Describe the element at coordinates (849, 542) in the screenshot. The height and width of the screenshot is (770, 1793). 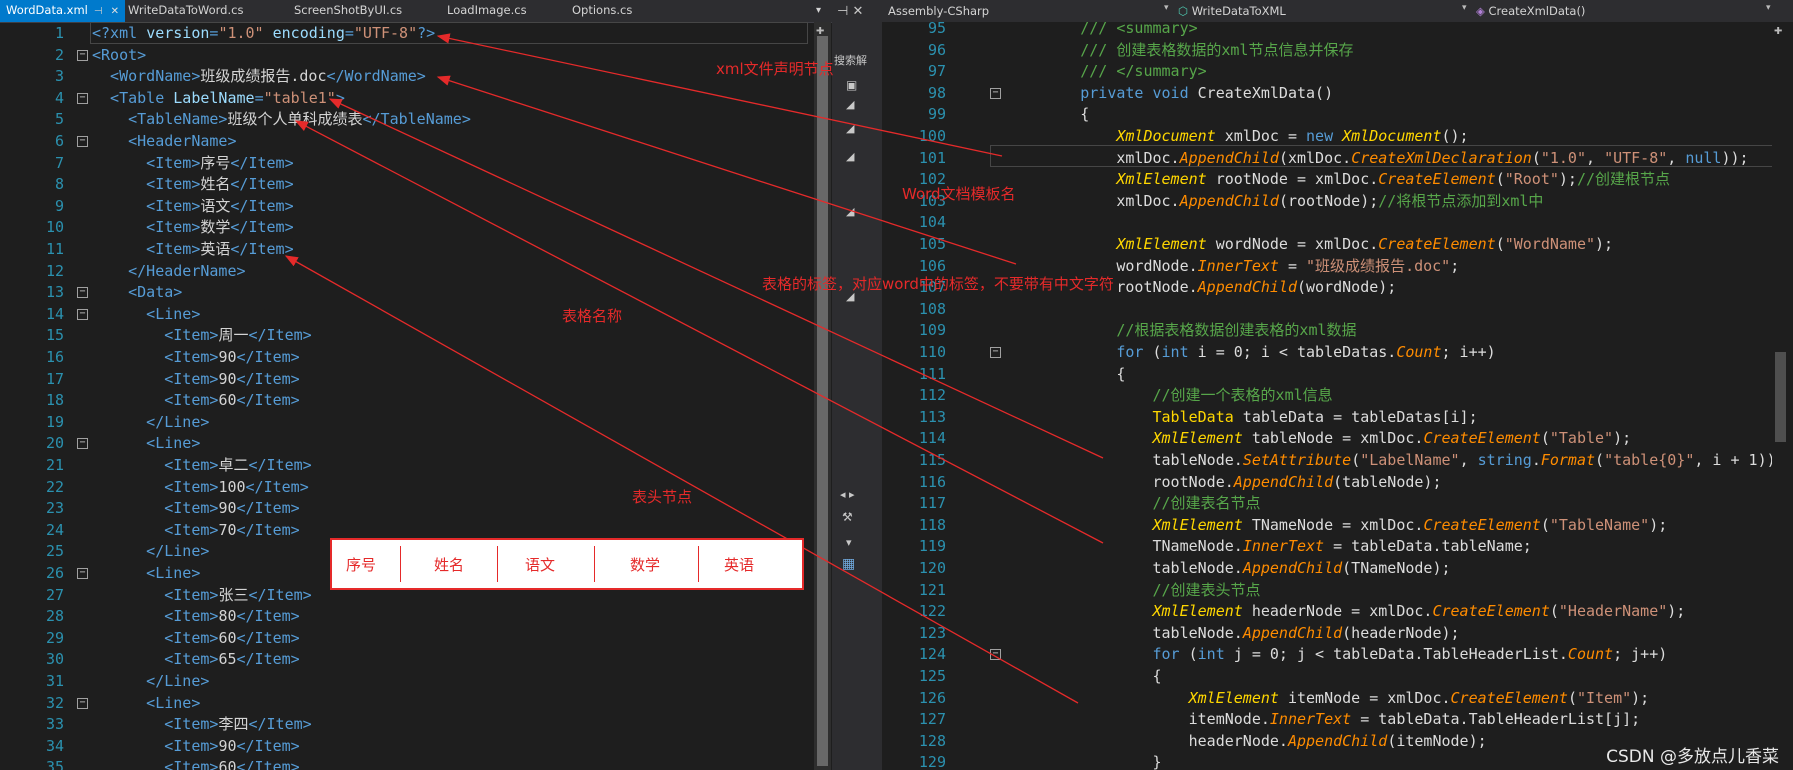
I see `dropdown-icon: ▾` at that location.